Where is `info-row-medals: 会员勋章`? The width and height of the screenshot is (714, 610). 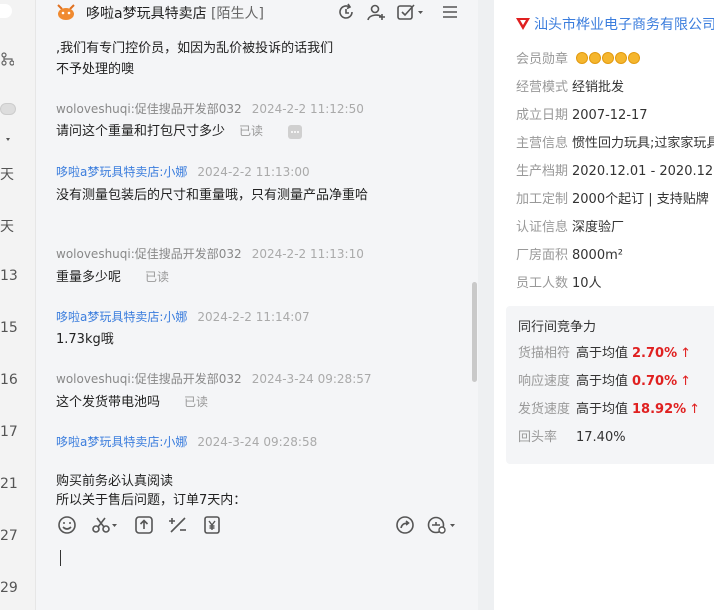 info-row-medals: 会员勋章 is located at coordinates (578, 57).